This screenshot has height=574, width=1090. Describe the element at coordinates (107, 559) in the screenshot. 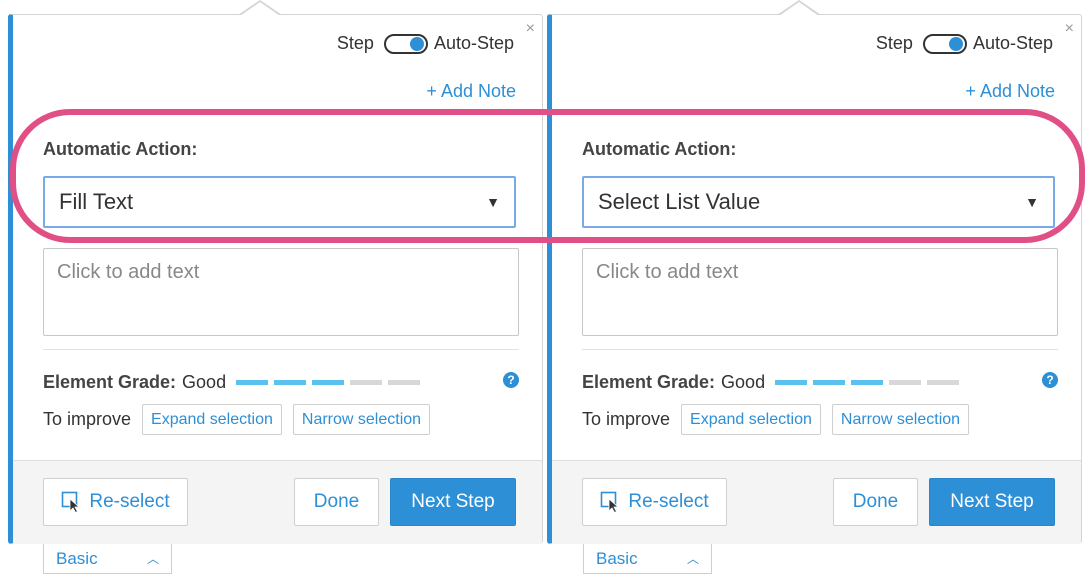

I see `basic-tab-left: Basic ︿` at that location.